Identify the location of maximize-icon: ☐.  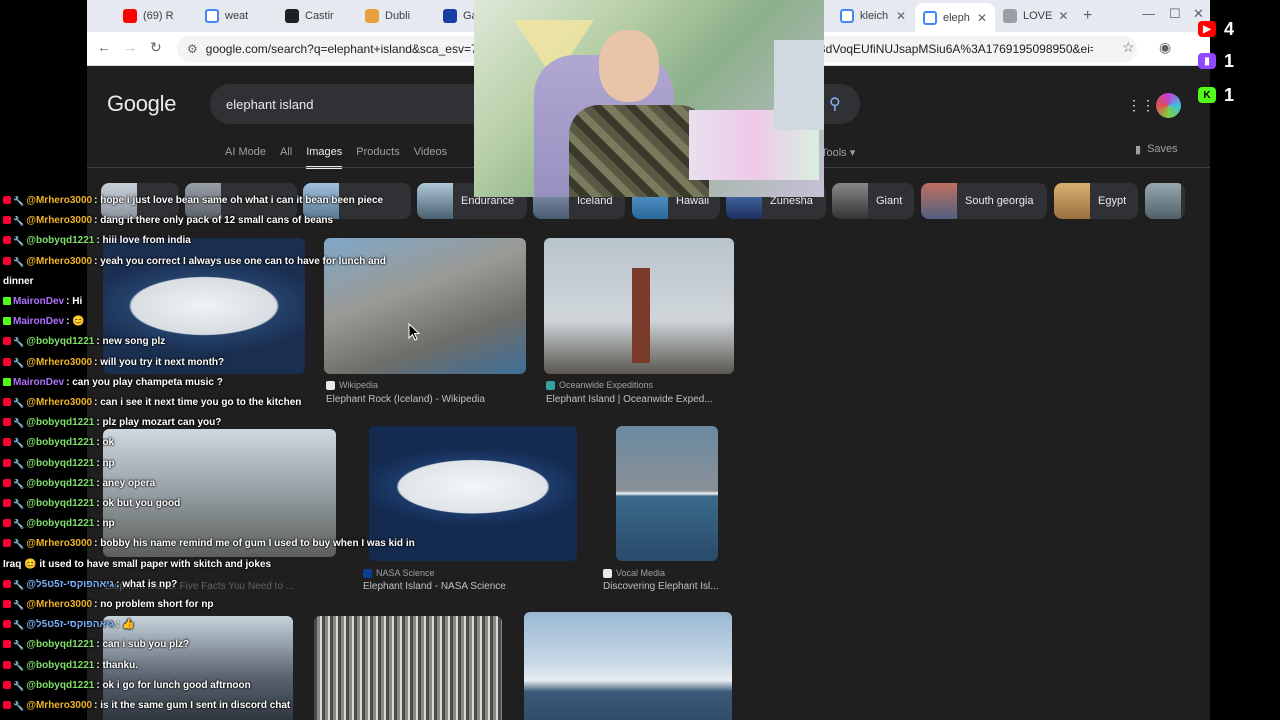
(1175, 14).